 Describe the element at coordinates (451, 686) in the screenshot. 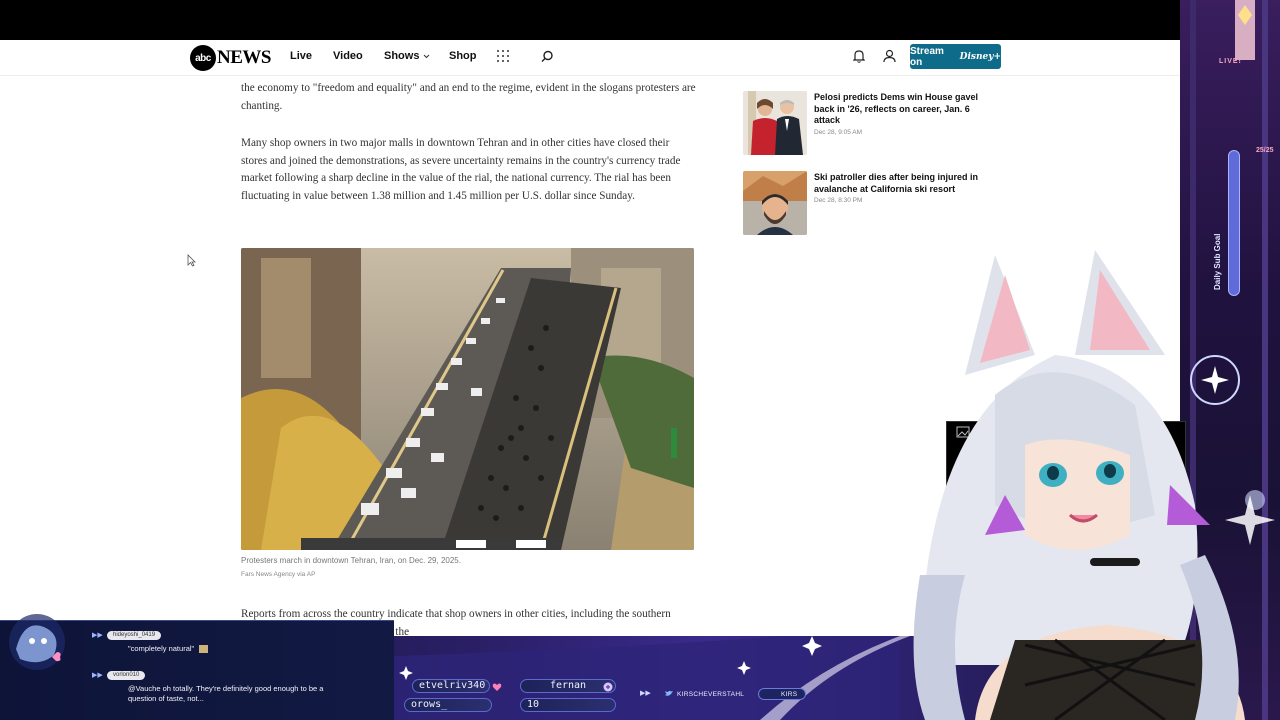

I see `ticker-event: etvelriv340` at that location.